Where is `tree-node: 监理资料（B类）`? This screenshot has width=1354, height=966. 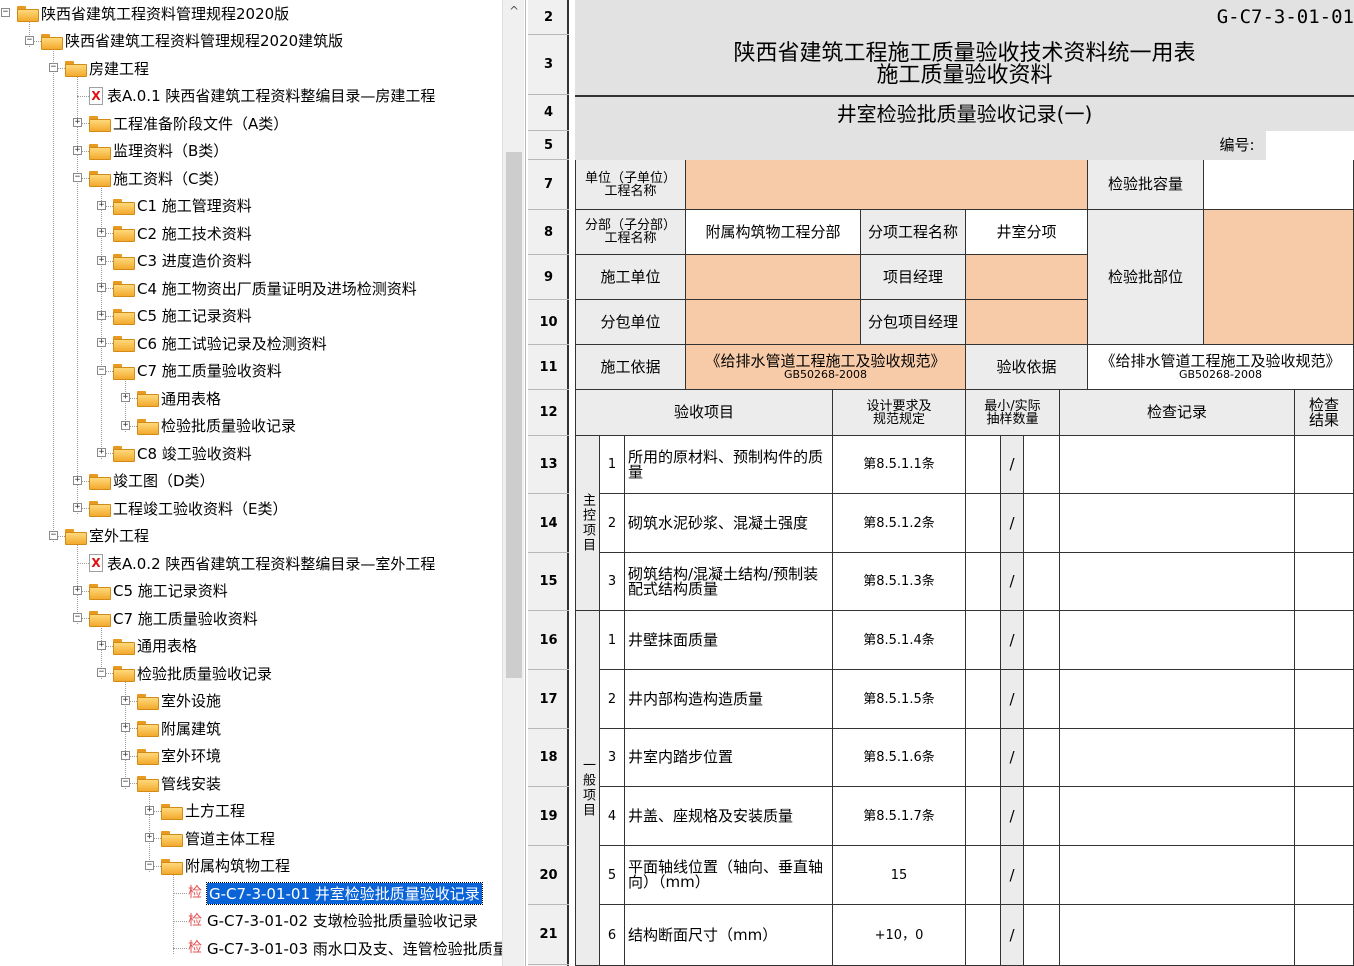
tree-node: 监理资料（B类） is located at coordinates (158, 151).